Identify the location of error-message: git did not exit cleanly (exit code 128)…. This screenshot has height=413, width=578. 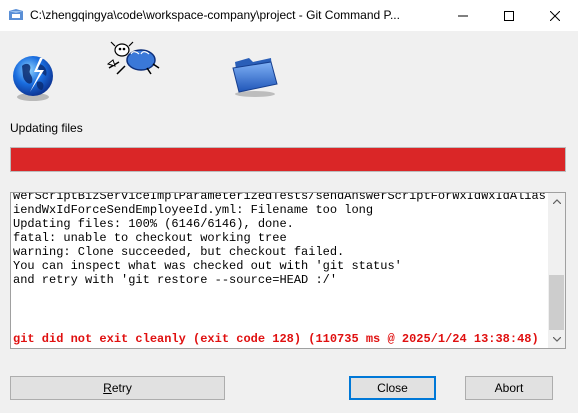
(276, 339).